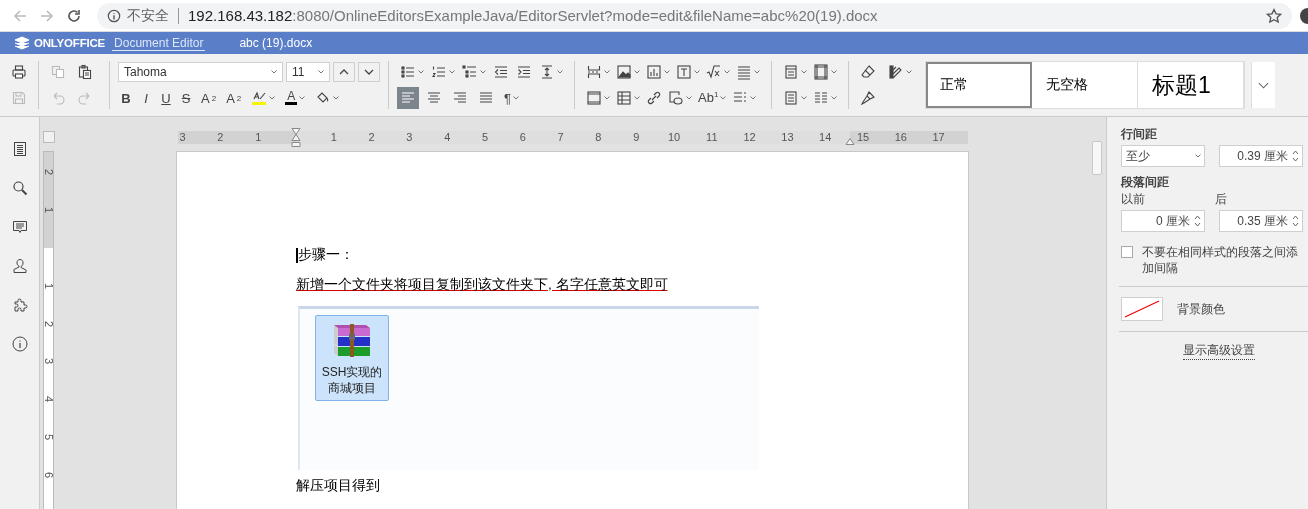  I want to click on url-text: 192.168.43.182:8080/OnlineEditorsExampleJava/EditorServlet?mode=edit&fileName=abc%20(19).docx, so click(533, 15).